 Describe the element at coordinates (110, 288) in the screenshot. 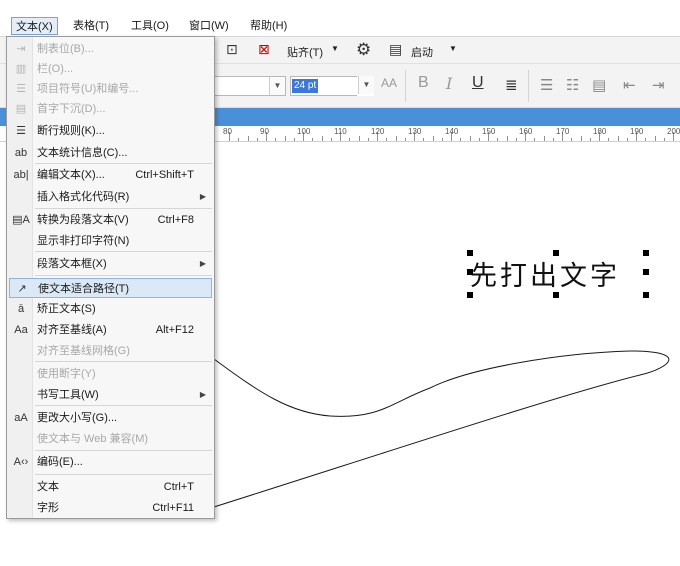

I see `menu-item: ↗ 使文本适合路径(T)` at that location.